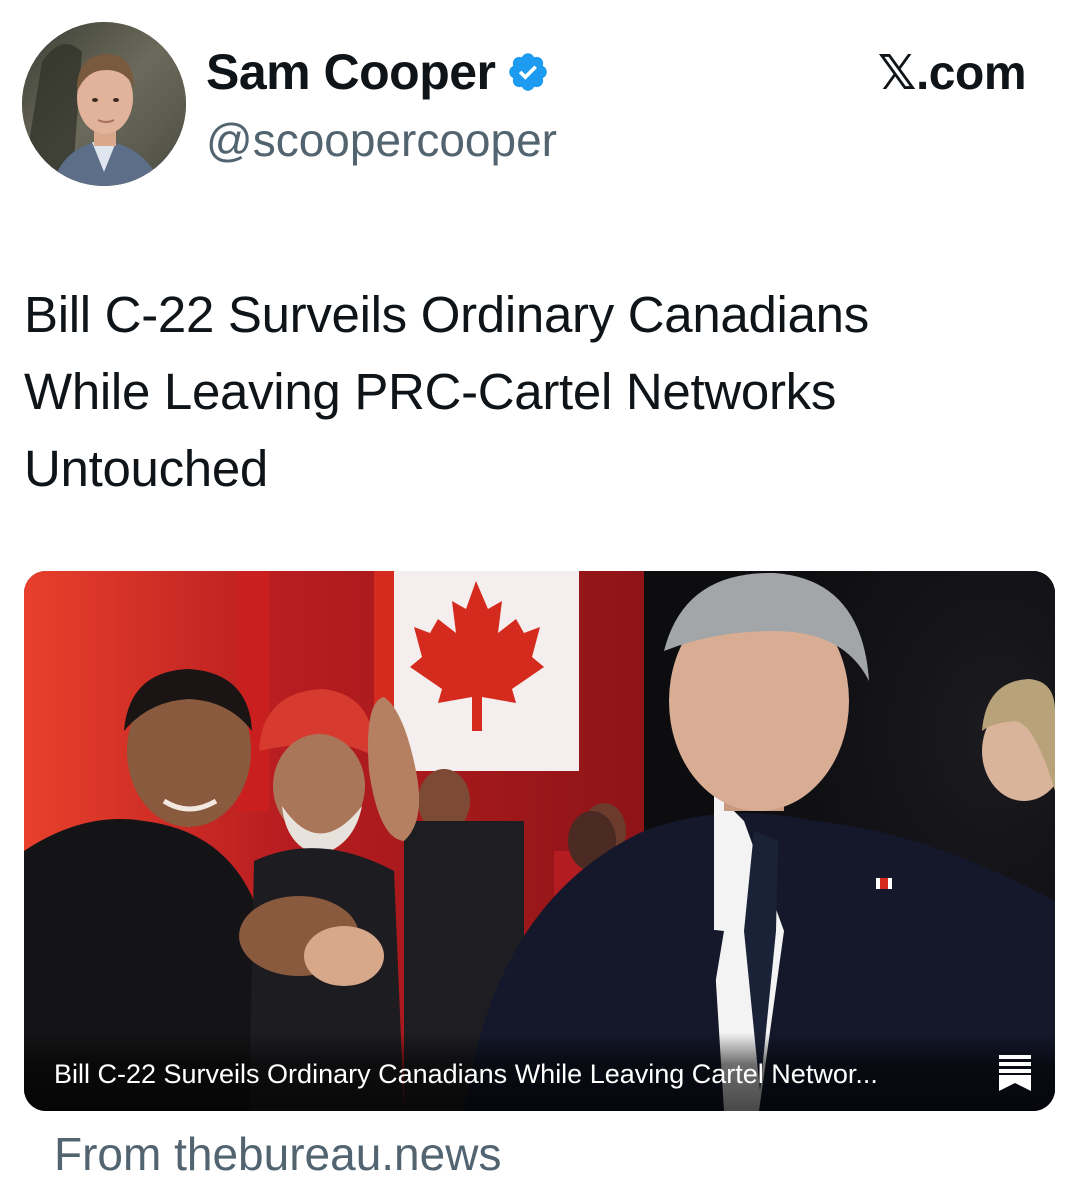 The width and height of the screenshot is (1078, 1200). Describe the element at coordinates (446, 314) in the screenshot. I see `tweet-text-line: Bill C-22 Surveils Ordinary Canadians` at that location.